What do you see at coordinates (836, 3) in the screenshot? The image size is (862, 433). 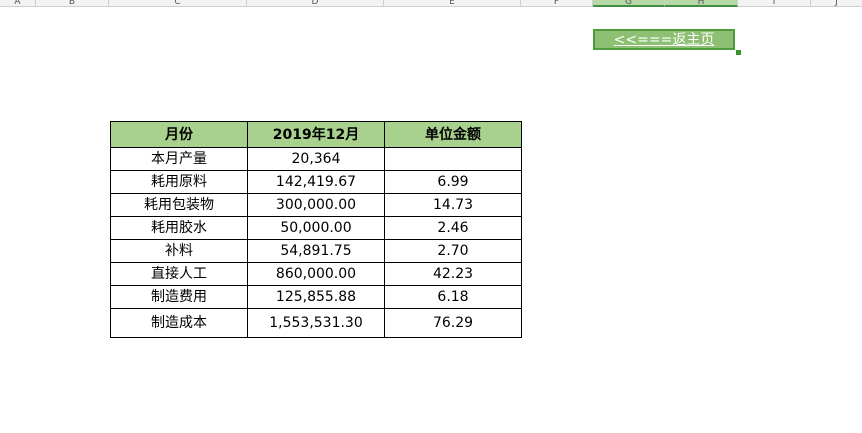 I see `column-header-j: J` at bounding box center [836, 3].